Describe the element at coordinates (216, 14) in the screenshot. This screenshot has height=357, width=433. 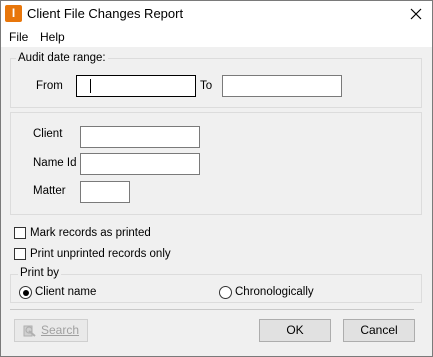
I see `title-bar: I Client File Changes Report` at that location.